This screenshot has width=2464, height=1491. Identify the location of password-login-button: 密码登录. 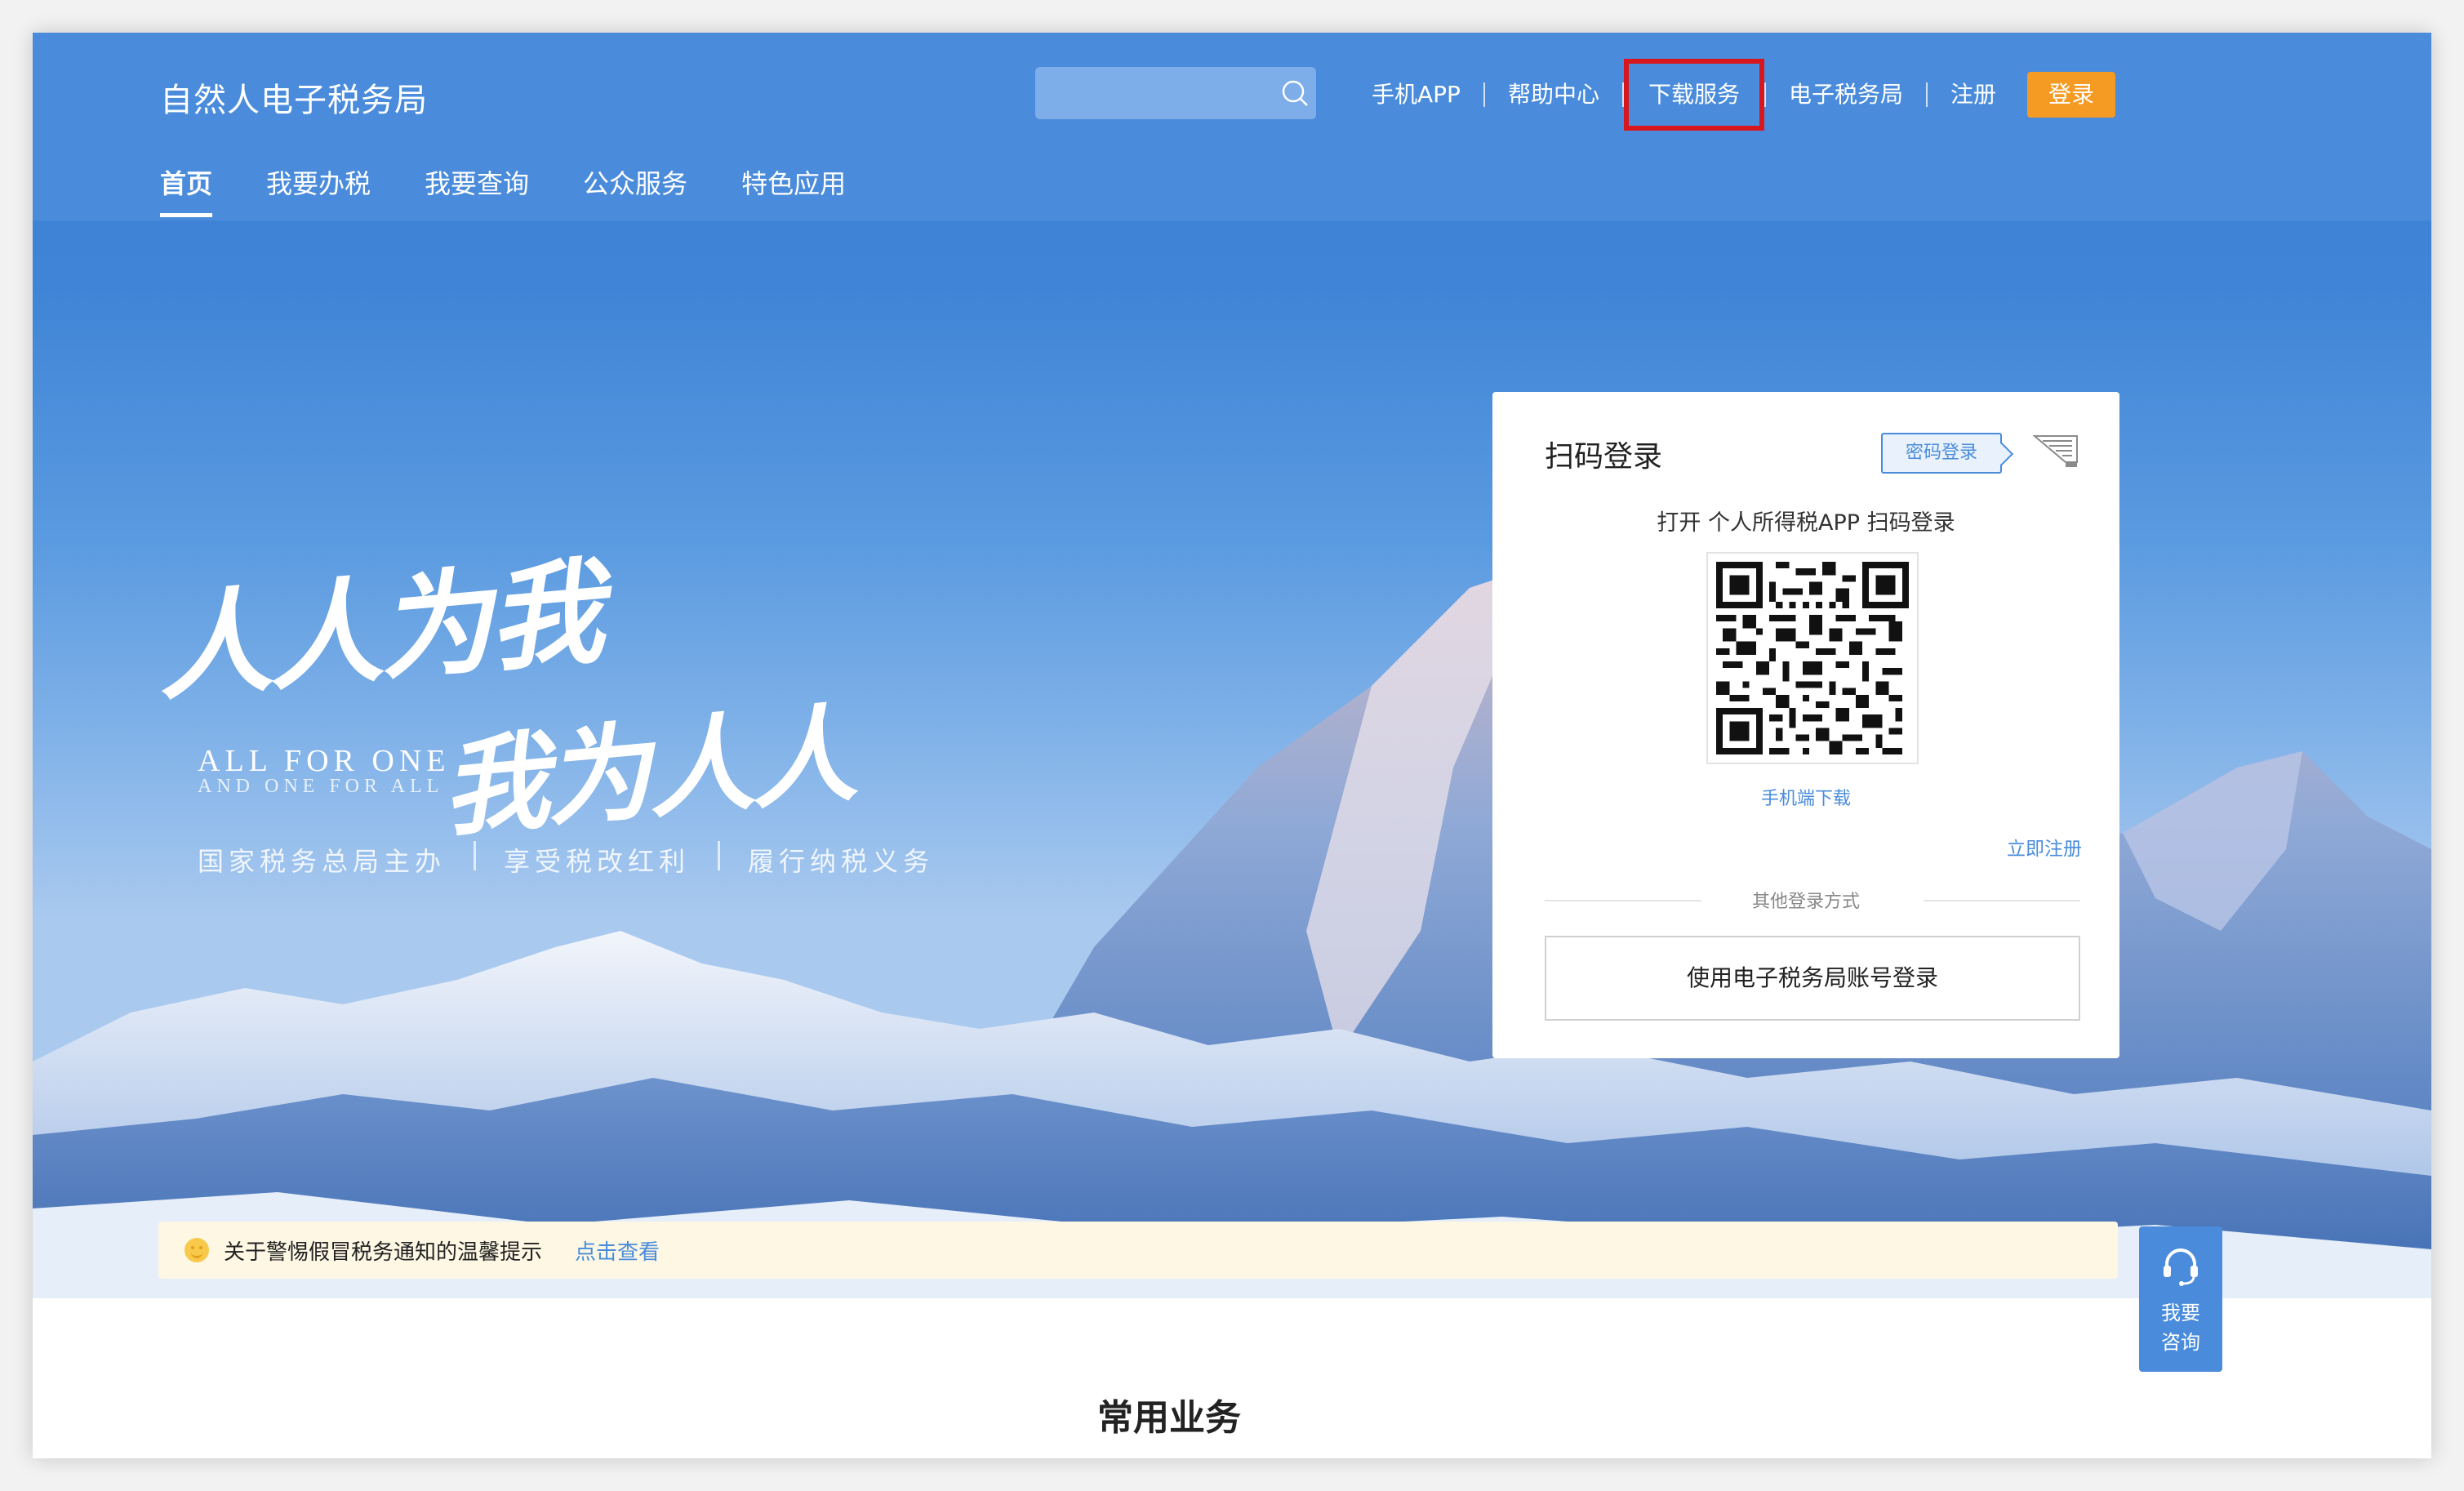
(1941, 454).